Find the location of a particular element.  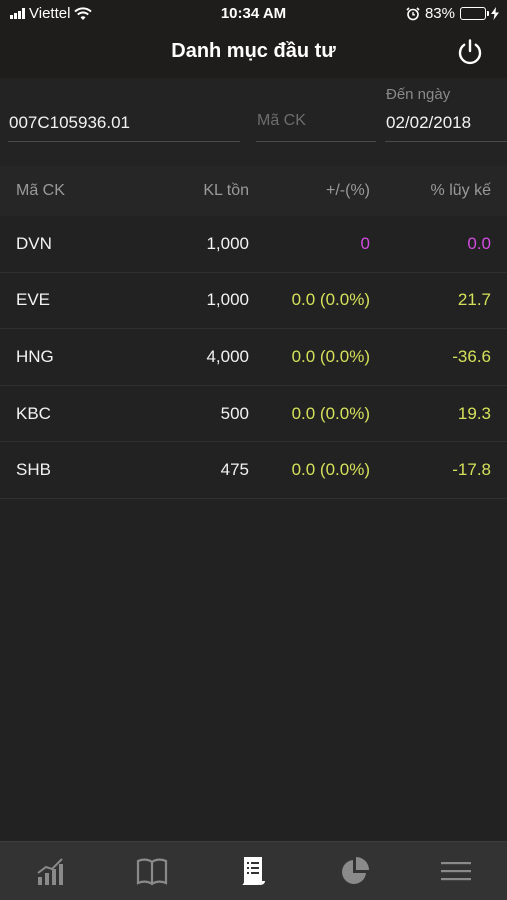

cumulative-cell: 21.7 is located at coordinates (474, 300).